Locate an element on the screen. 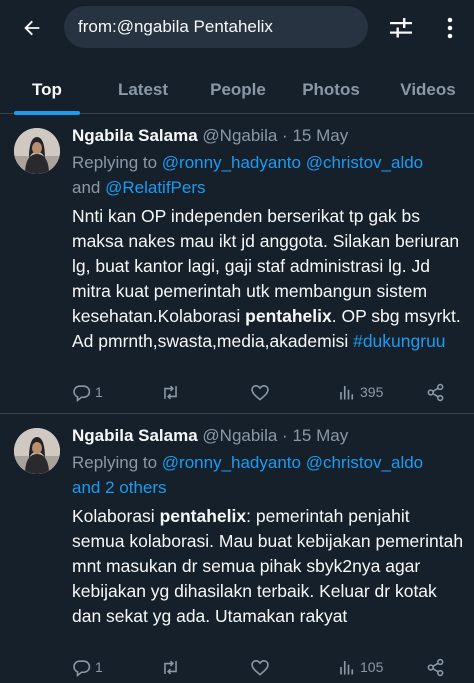  filter-sliders-icon is located at coordinates (401, 28).